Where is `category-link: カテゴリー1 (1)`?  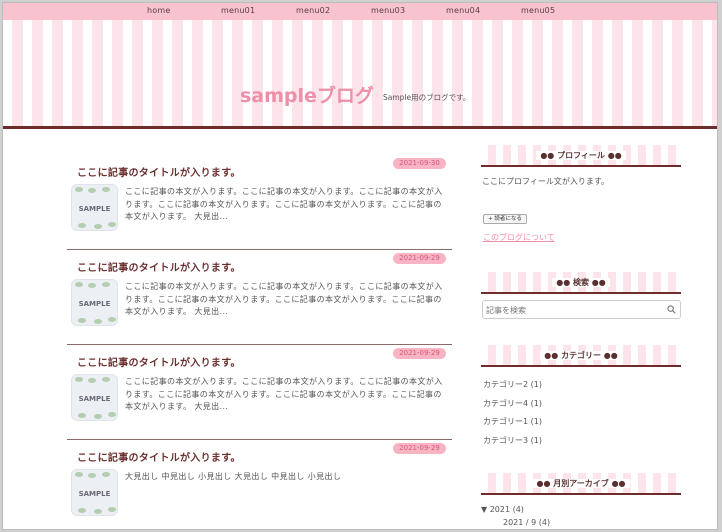 category-link: カテゴリー1 (1) is located at coordinates (512, 421).